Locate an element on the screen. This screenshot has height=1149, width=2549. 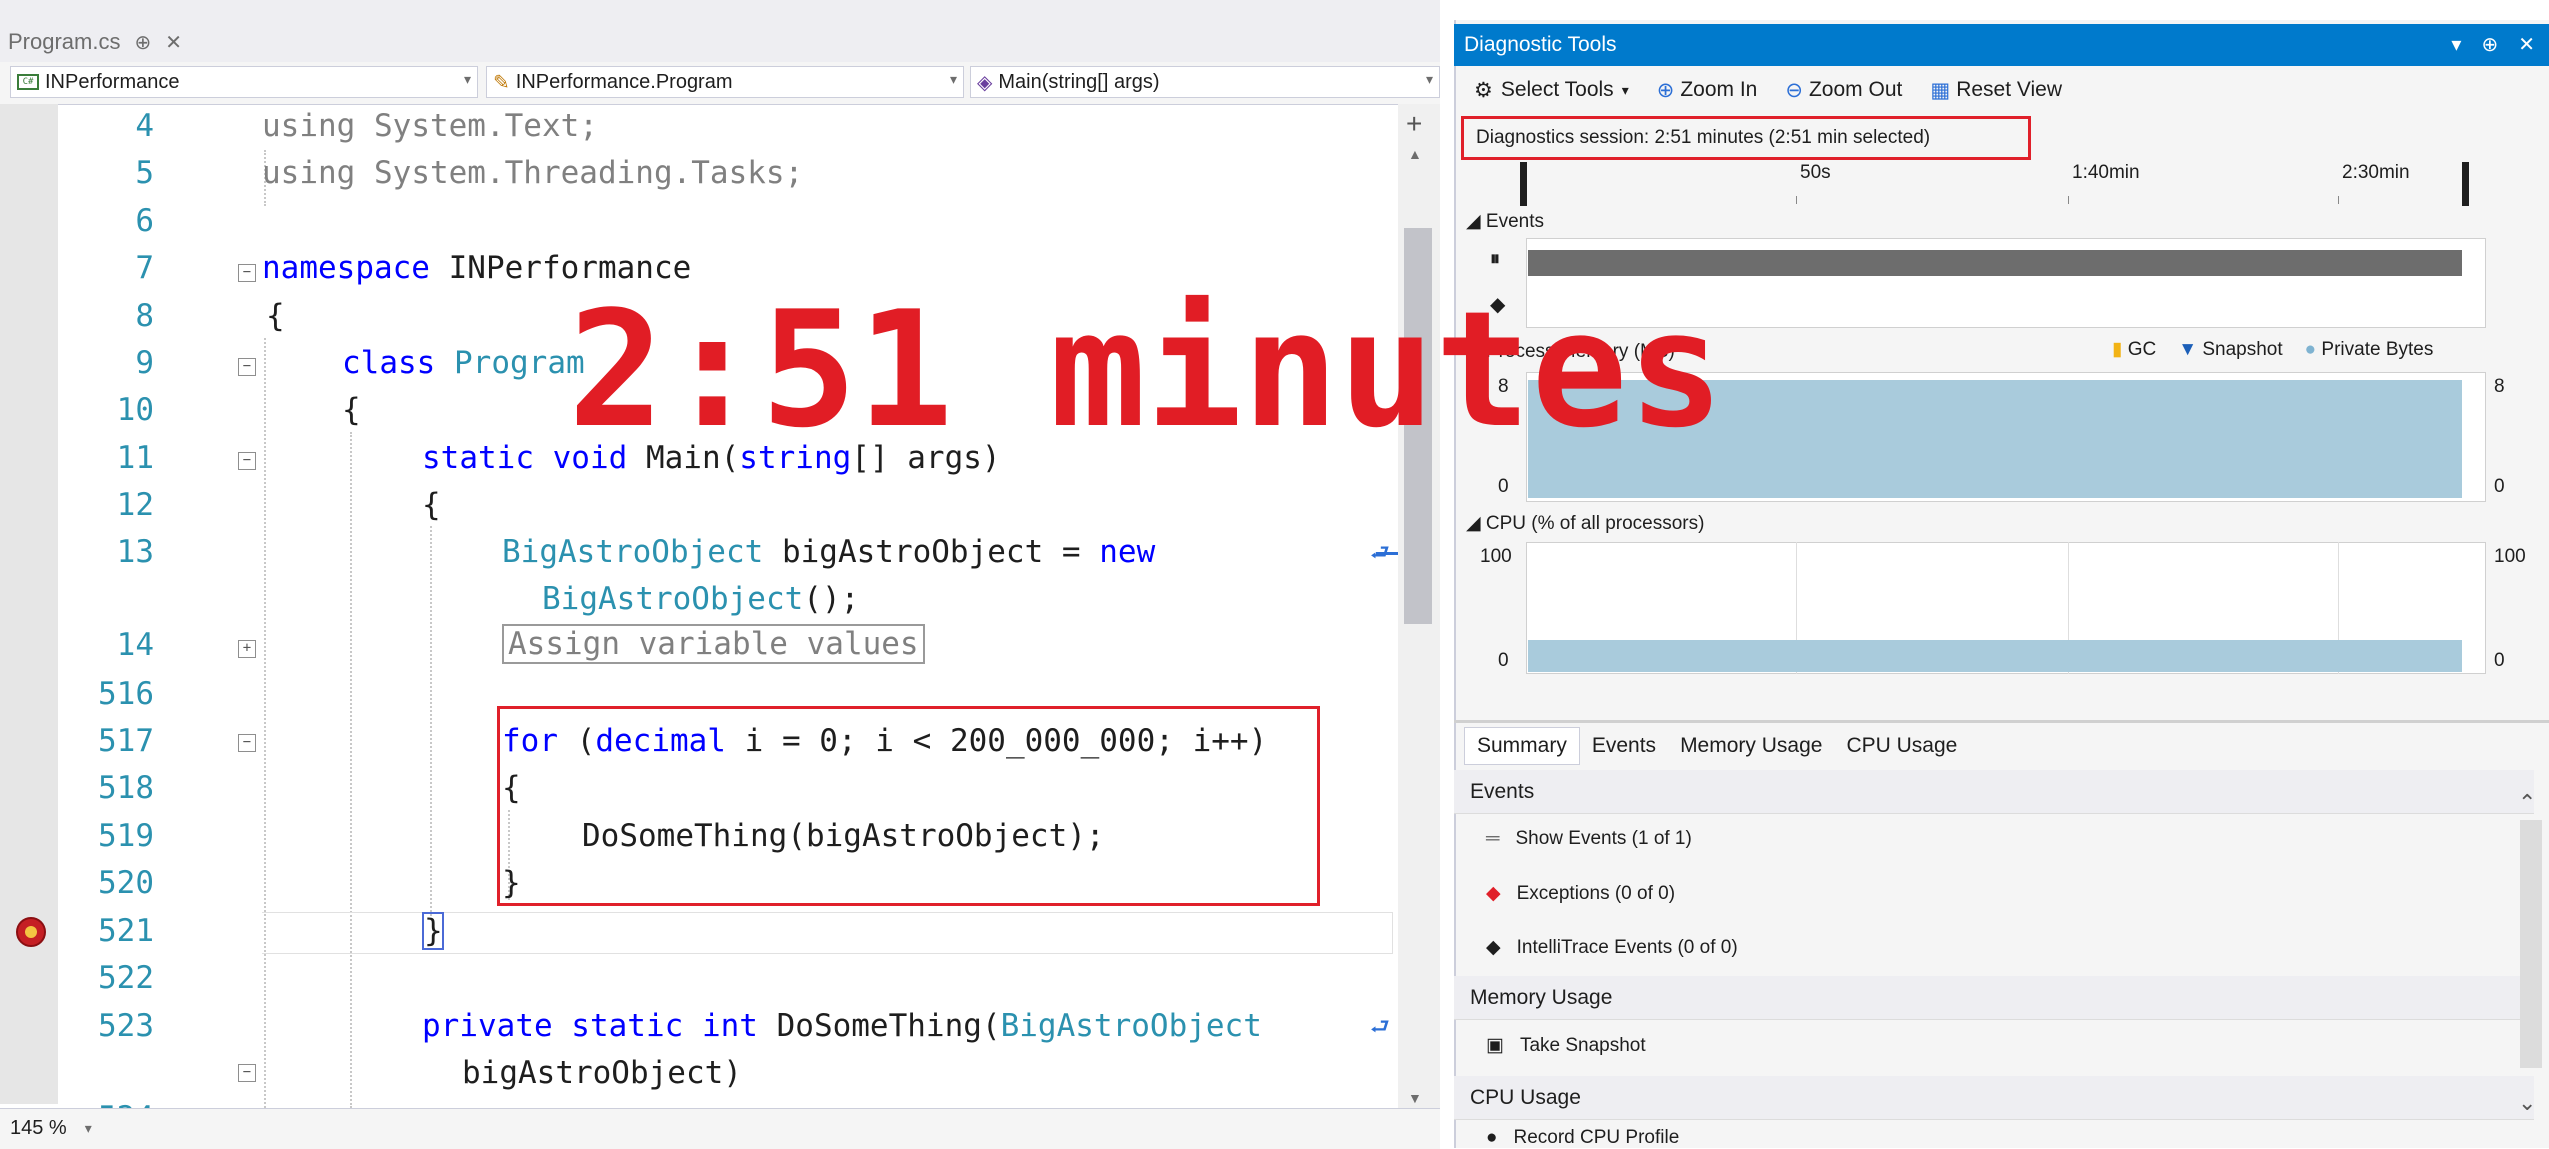
select-tools-button: ⚙ Select Tools ▾ is located at coordinates (1551, 90).